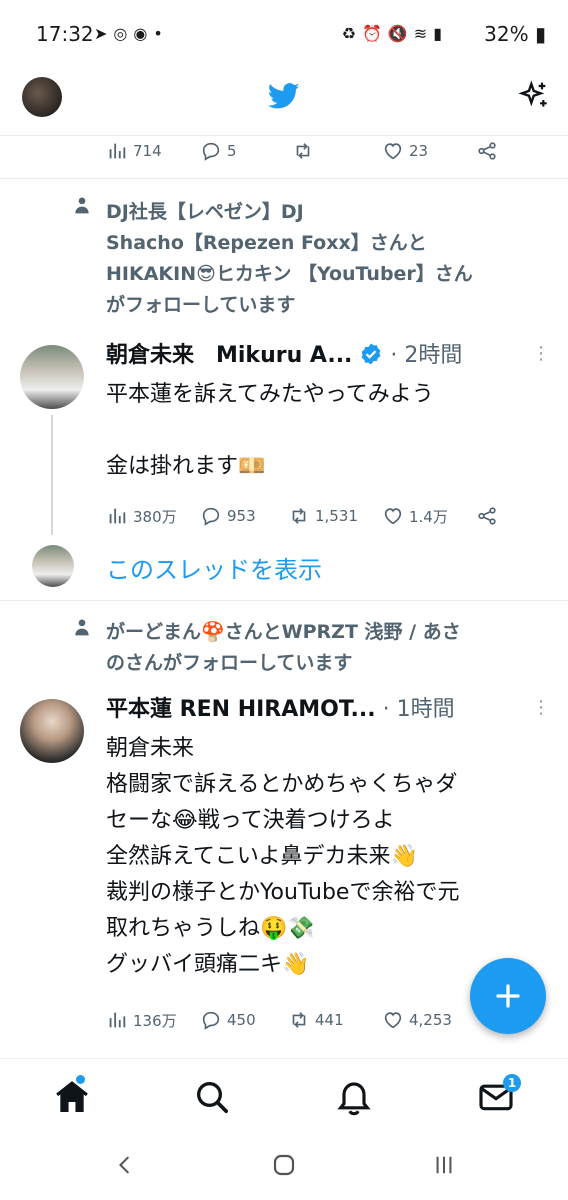 Image resolution: width=568 pixels, height=1200 pixels. What do you see at coordinates (52, 475) in the screenshot?
I see `thread-line` at bounding box center [52, 475].